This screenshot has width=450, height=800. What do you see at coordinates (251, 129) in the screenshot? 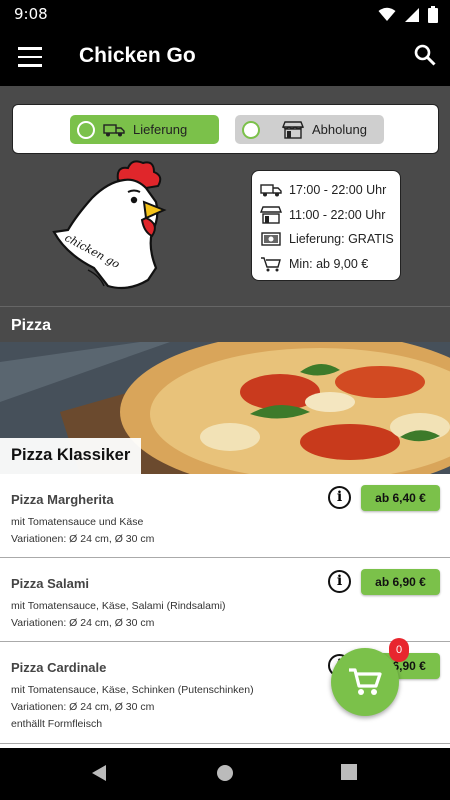
I see `pickup-radio` at bounding box center [251, 129].